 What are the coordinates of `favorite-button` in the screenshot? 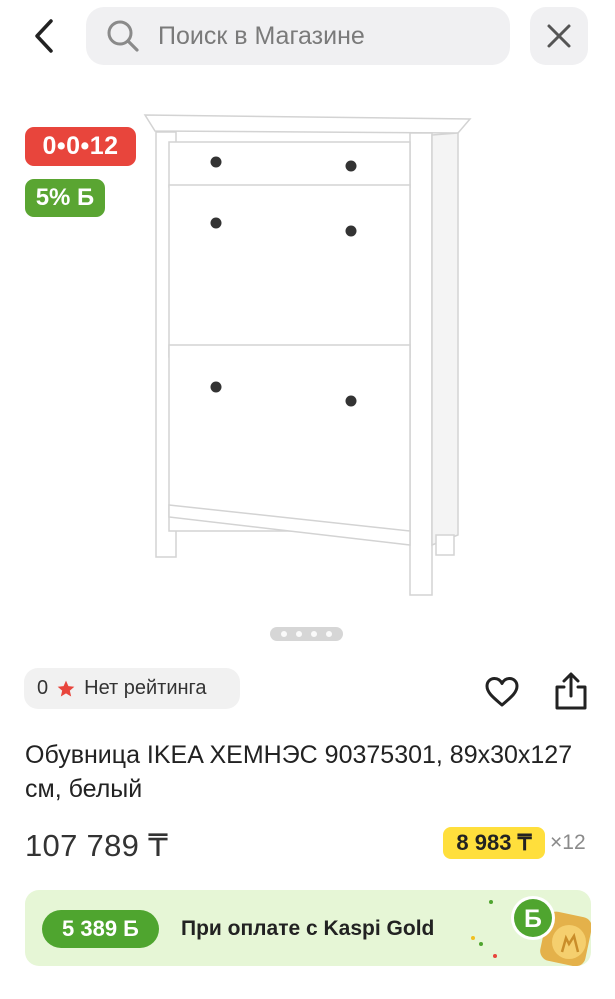 It's located at (502, 692).